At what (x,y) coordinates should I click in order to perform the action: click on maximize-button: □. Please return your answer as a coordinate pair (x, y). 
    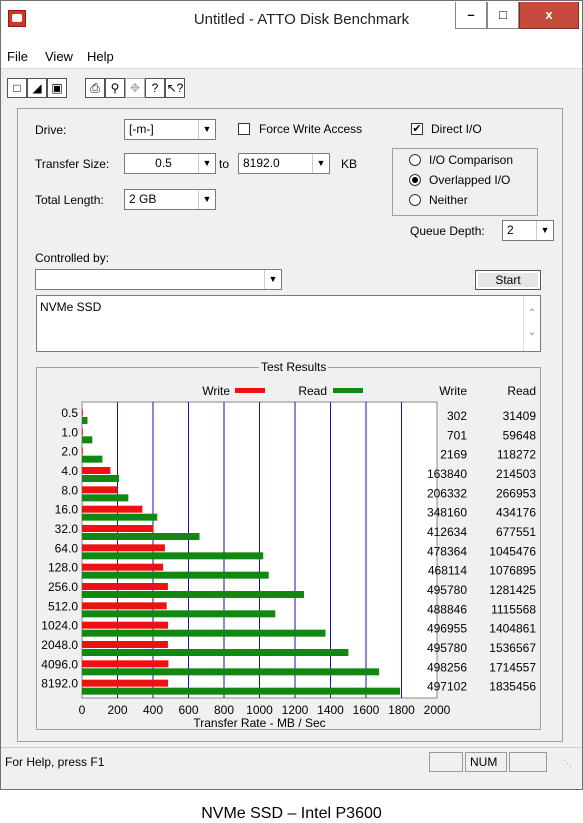
    Looking at the image, I should click on (503, 15).